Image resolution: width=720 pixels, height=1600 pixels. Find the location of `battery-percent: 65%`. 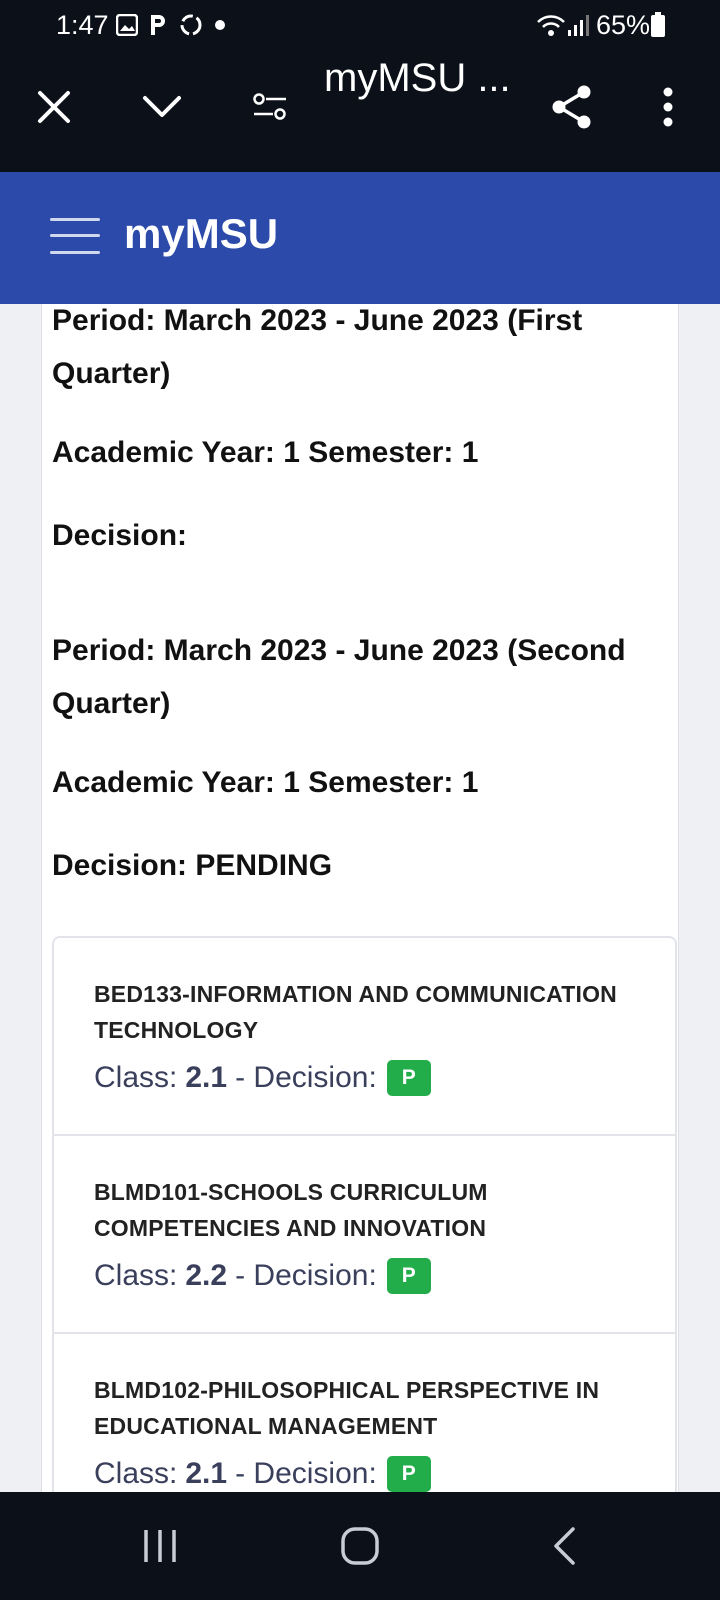

battery-percent: 65% is located at coordinates (623, 25).